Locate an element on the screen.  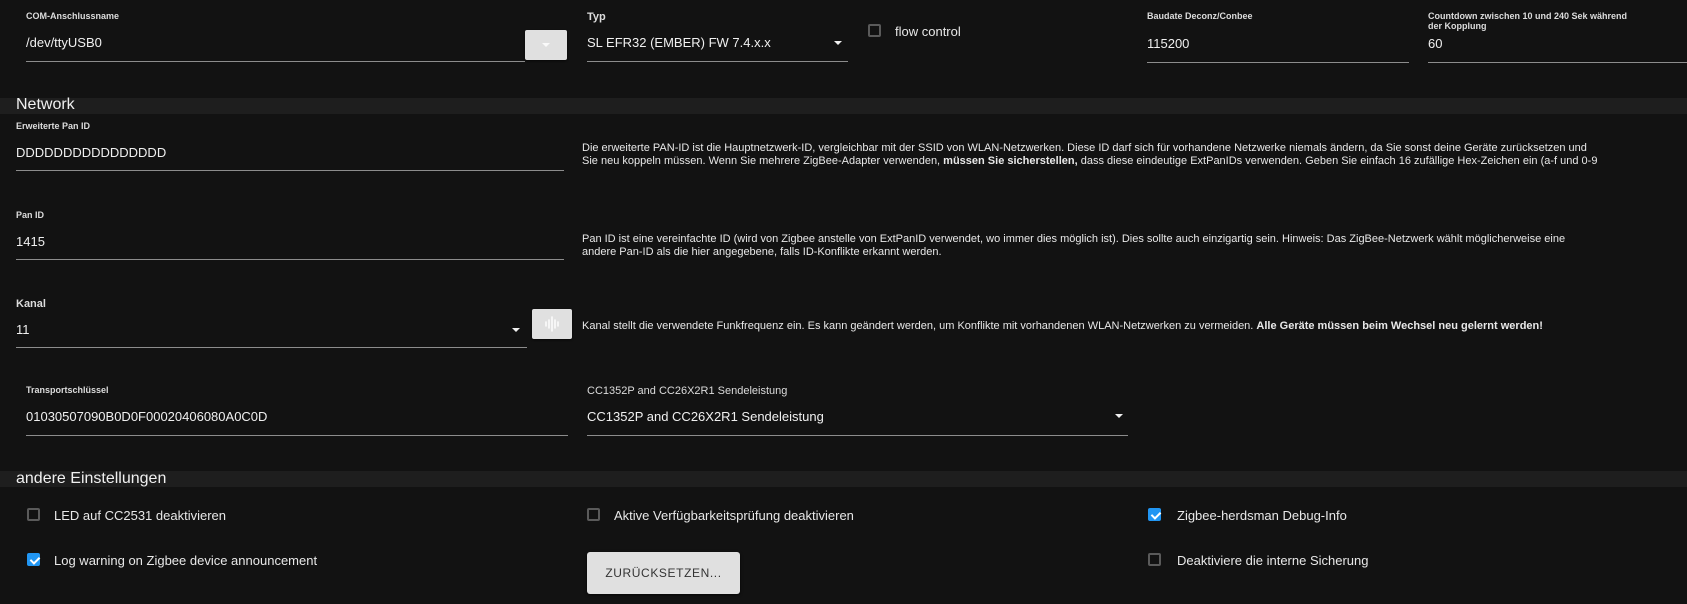
other-settings-section-header: andere Einstellungen is located at coordinates (843, 478).